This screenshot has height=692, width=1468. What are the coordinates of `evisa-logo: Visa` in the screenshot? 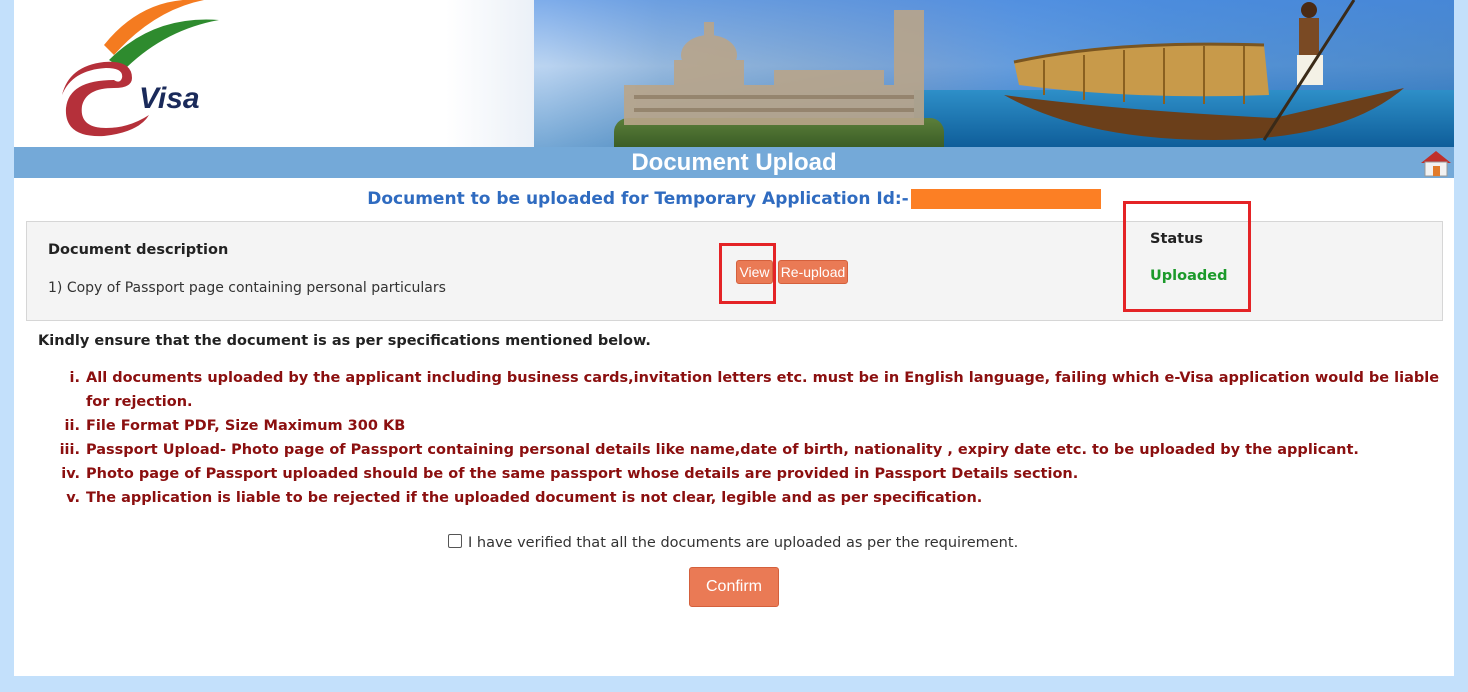 It's located at (140, 68).